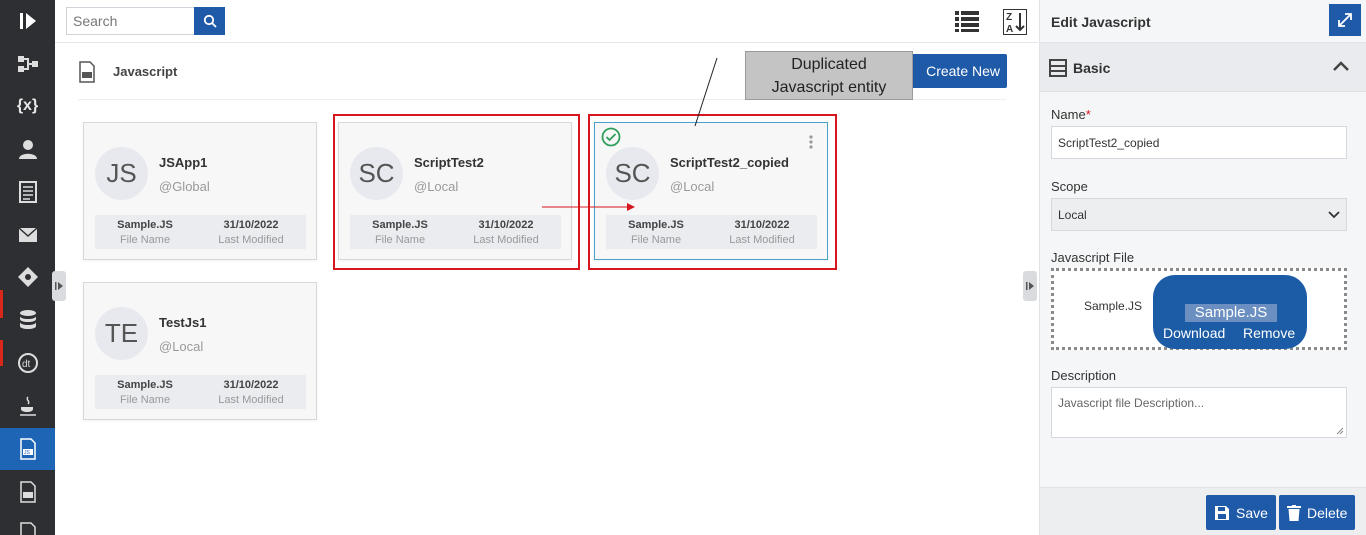 The height and width of the screenshot is (535, 1366). What do you see at coordinates (1340, 431) in the screenshot?
I see `resize-handle-icon` at bounding box center [1340, 431].